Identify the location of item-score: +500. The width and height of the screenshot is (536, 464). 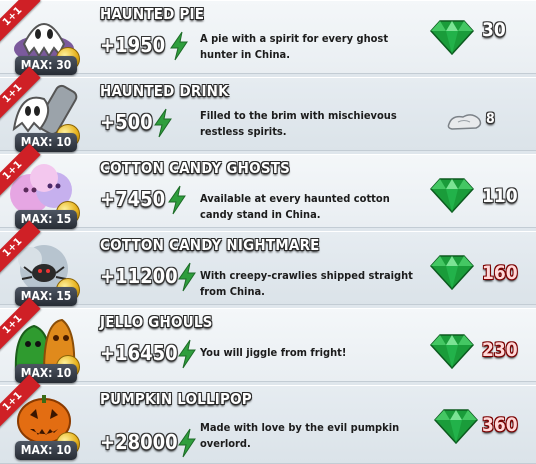
(126, 122).